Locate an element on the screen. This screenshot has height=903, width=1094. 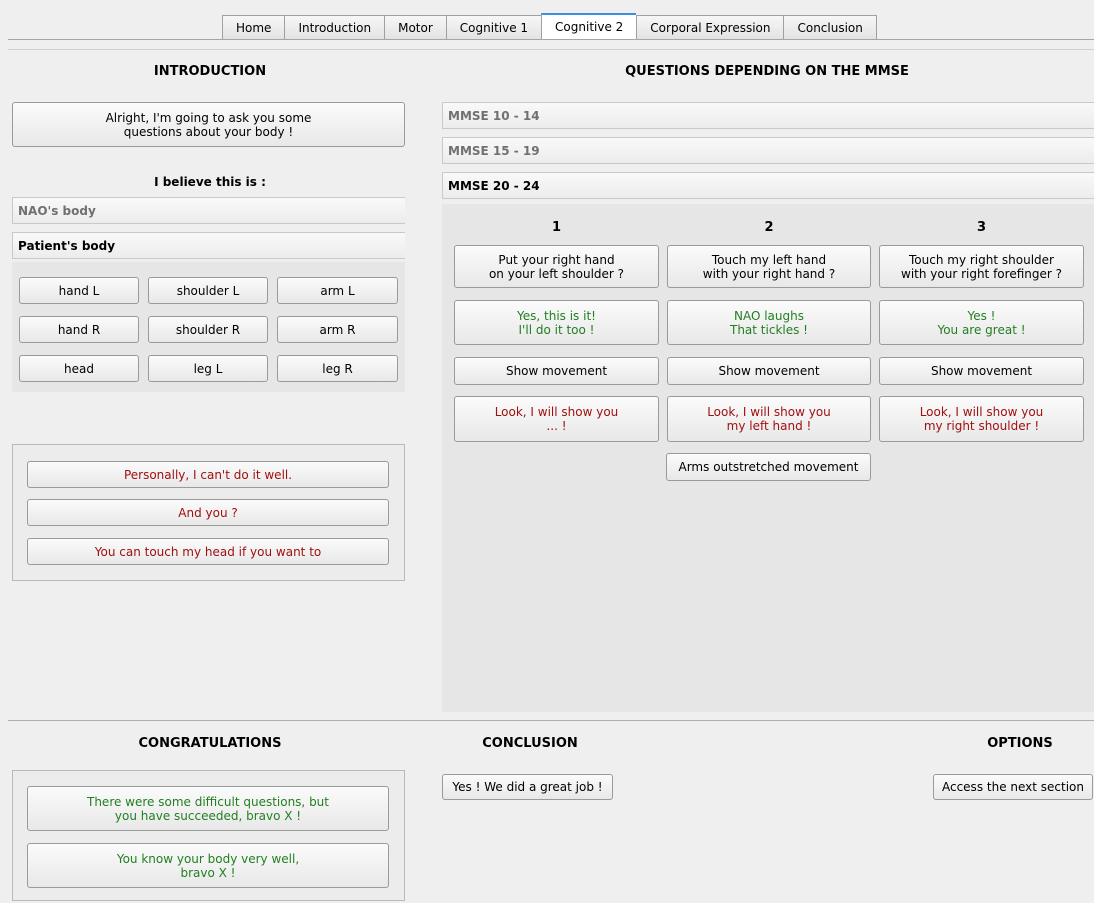
tab-introduction: Introduction is located at coordinates (334, 27).